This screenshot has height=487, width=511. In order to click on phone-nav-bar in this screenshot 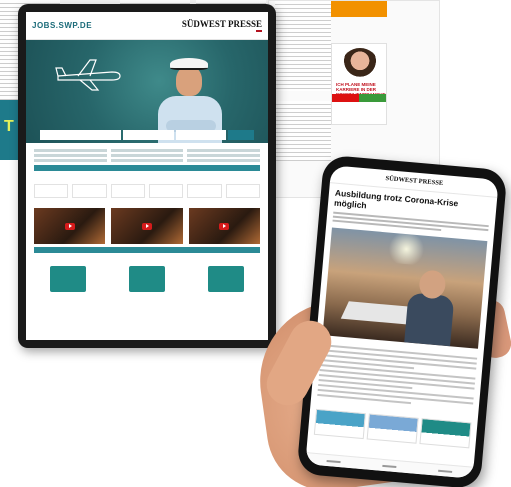, I will do `click(389, 465)`.